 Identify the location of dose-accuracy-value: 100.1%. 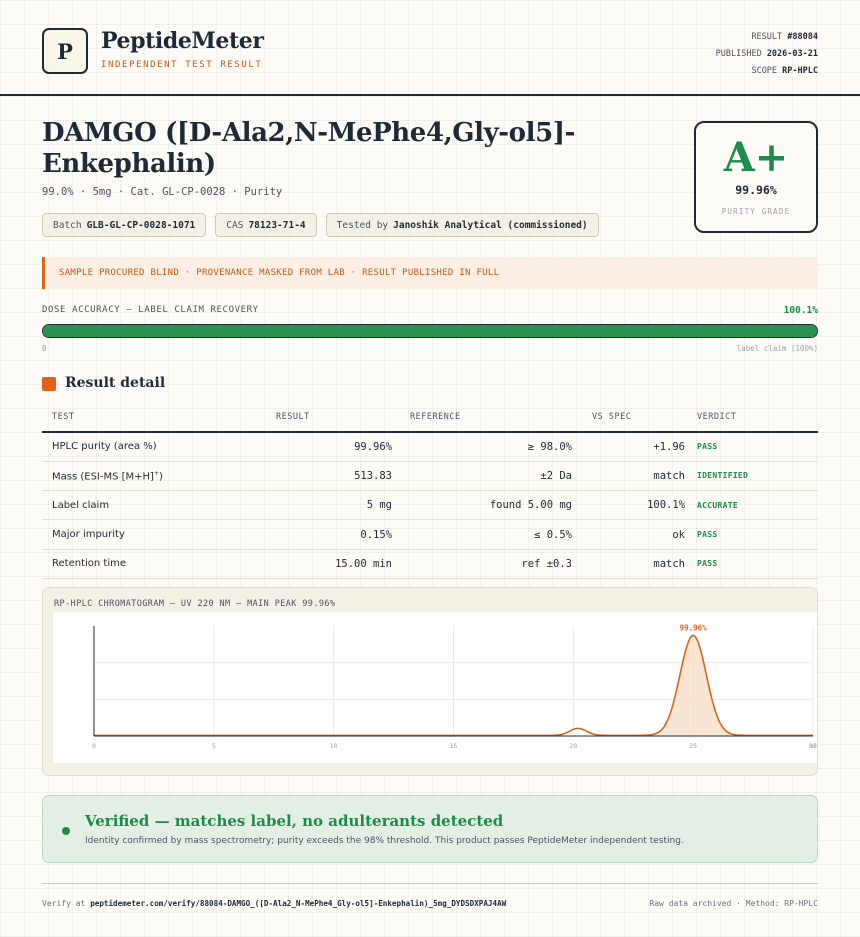
(800, 310).